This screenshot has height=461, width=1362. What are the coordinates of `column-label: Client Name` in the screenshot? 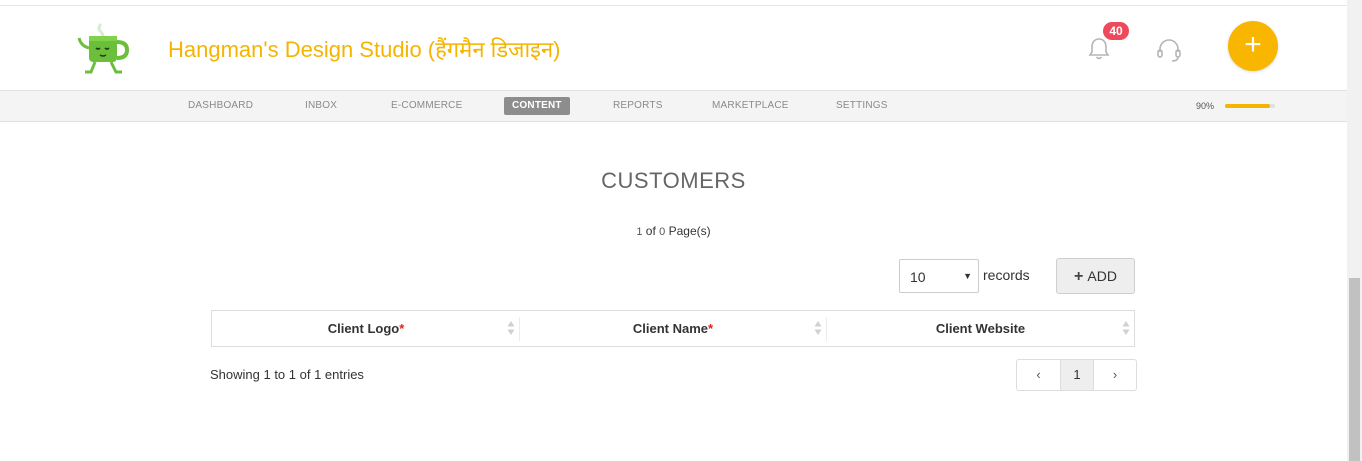 It's located at (670, 328).